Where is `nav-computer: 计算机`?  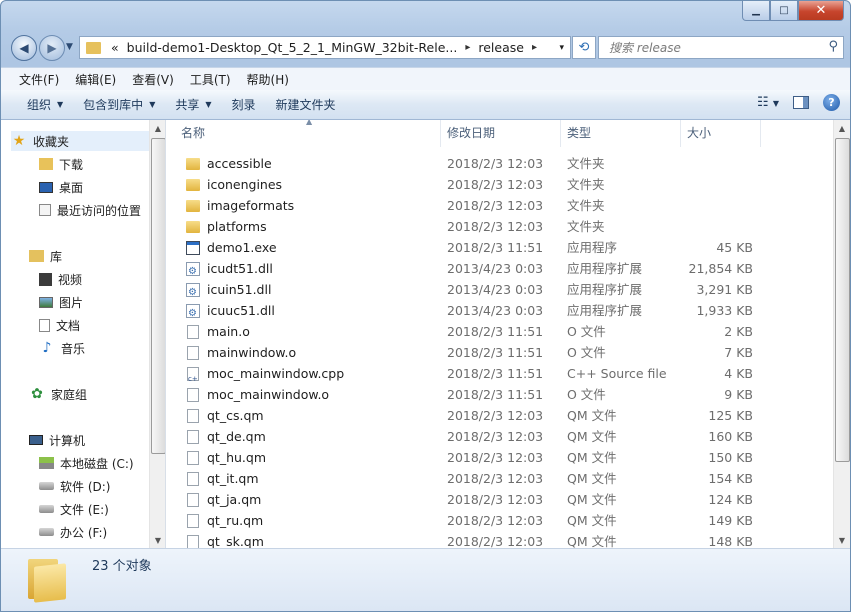
nav-computer: 计算机 is located at coordinates (57, 440).